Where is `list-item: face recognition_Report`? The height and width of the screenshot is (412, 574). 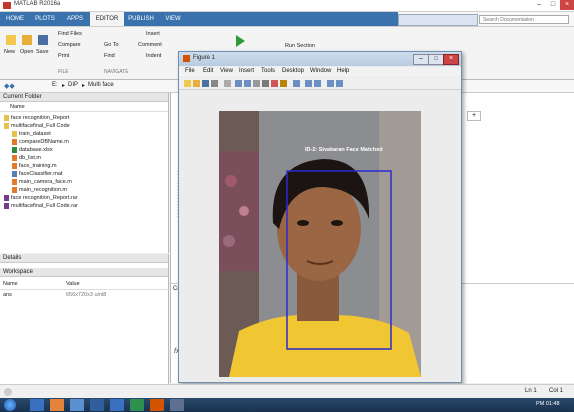
list-item: face recognition_Report is located at coordinates (84, 118).